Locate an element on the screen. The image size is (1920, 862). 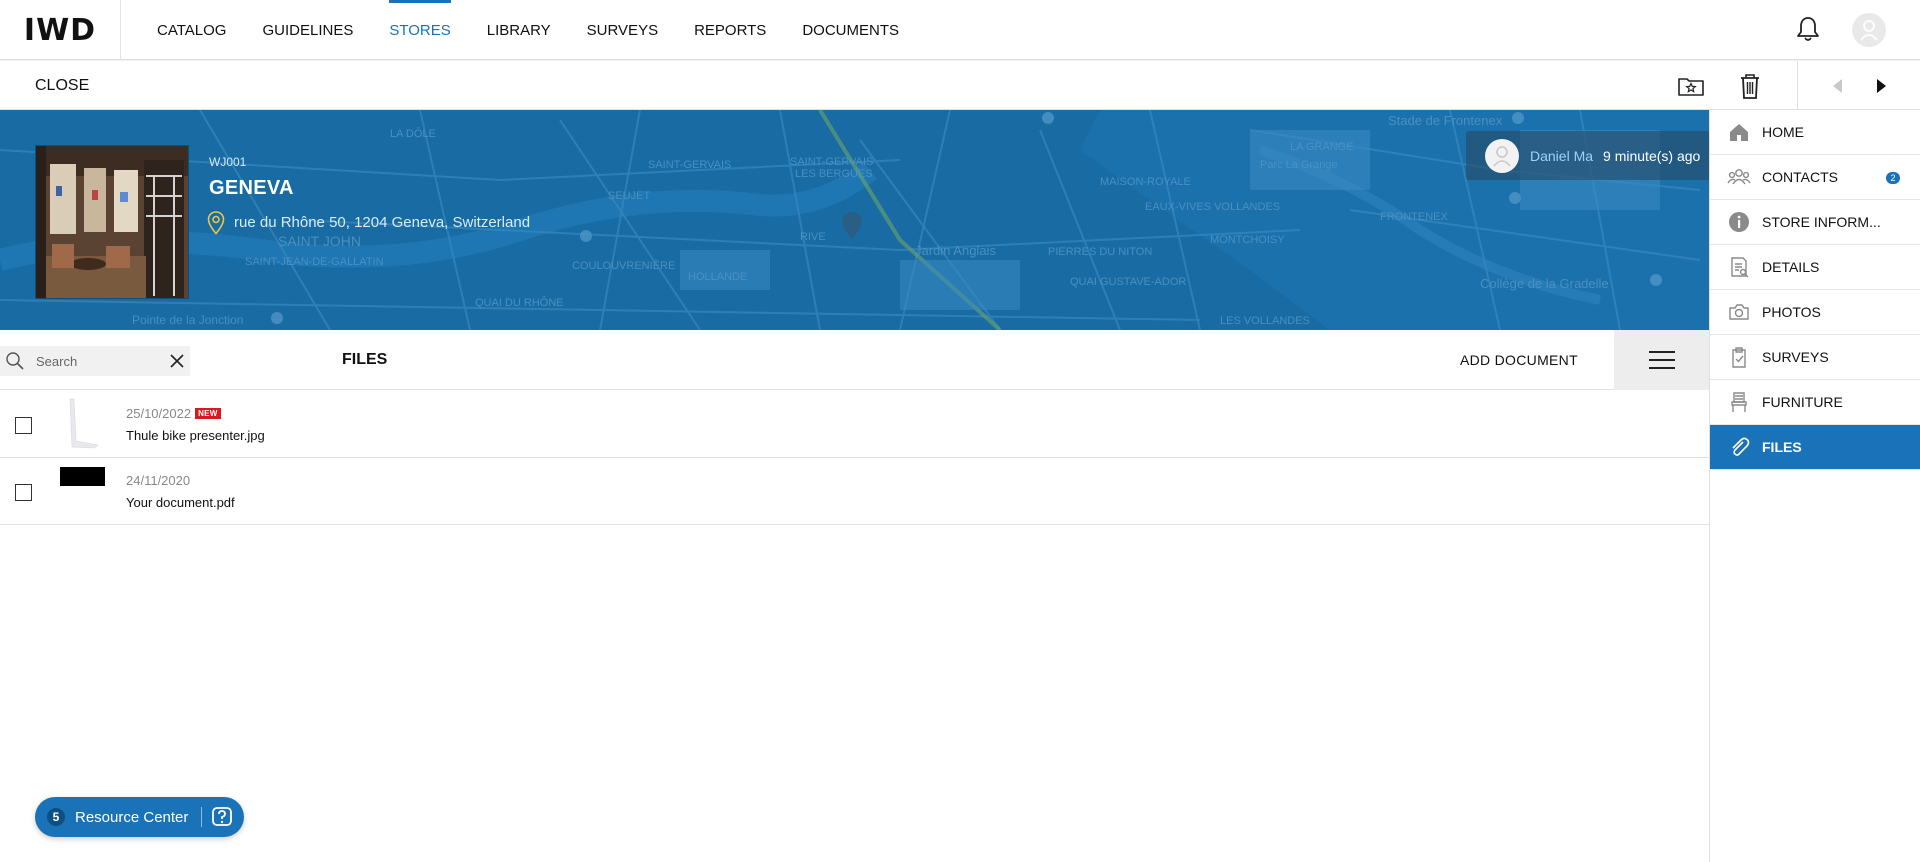
sidebar-item-files: FILES is located at coordinates (1815, 447).